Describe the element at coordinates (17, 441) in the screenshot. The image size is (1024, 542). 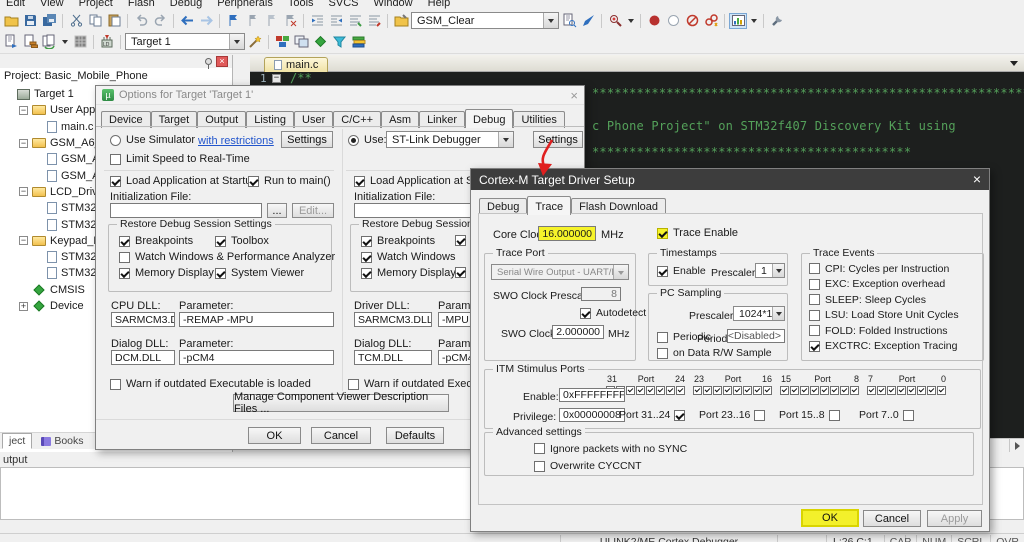
I see `tab-project: ject` at that location.